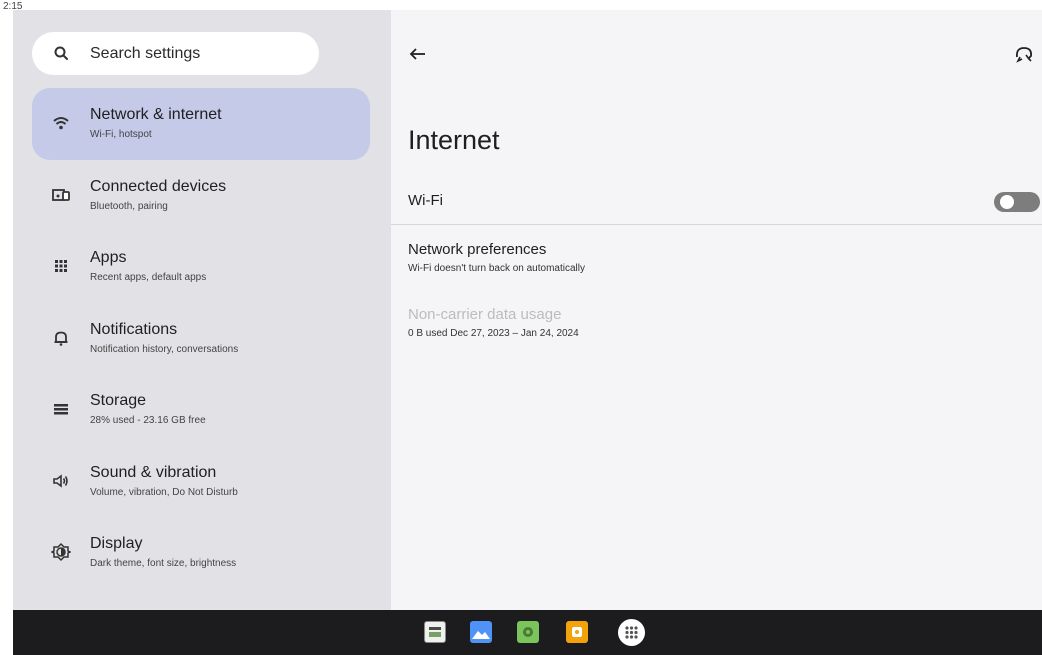  I want to click on back-arrow-icon, so click(418, 54).